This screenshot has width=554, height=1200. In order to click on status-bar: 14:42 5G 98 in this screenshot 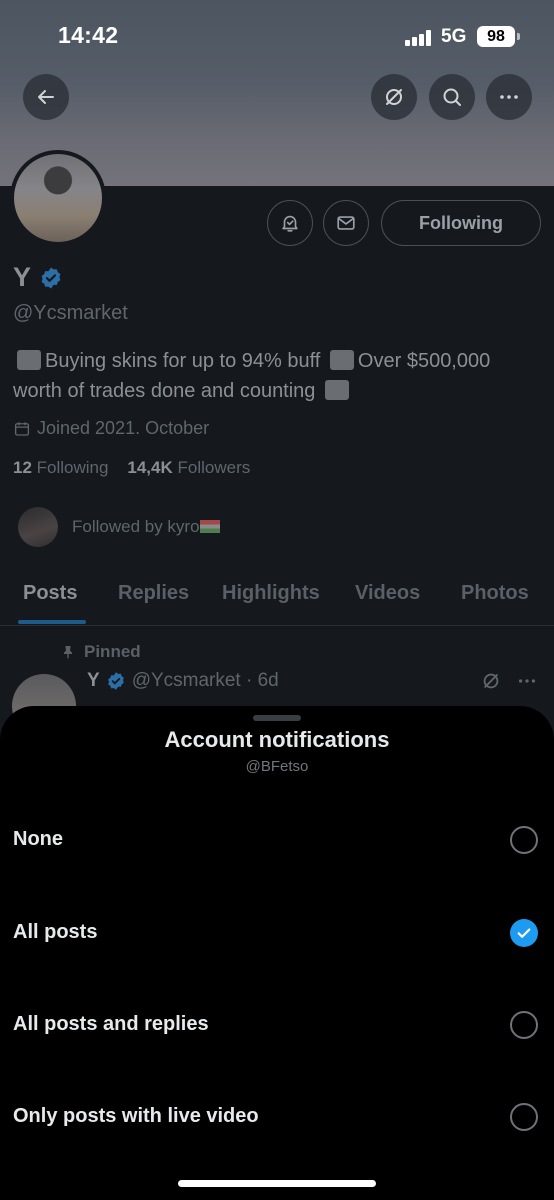, I will do `click(277, 36)`.